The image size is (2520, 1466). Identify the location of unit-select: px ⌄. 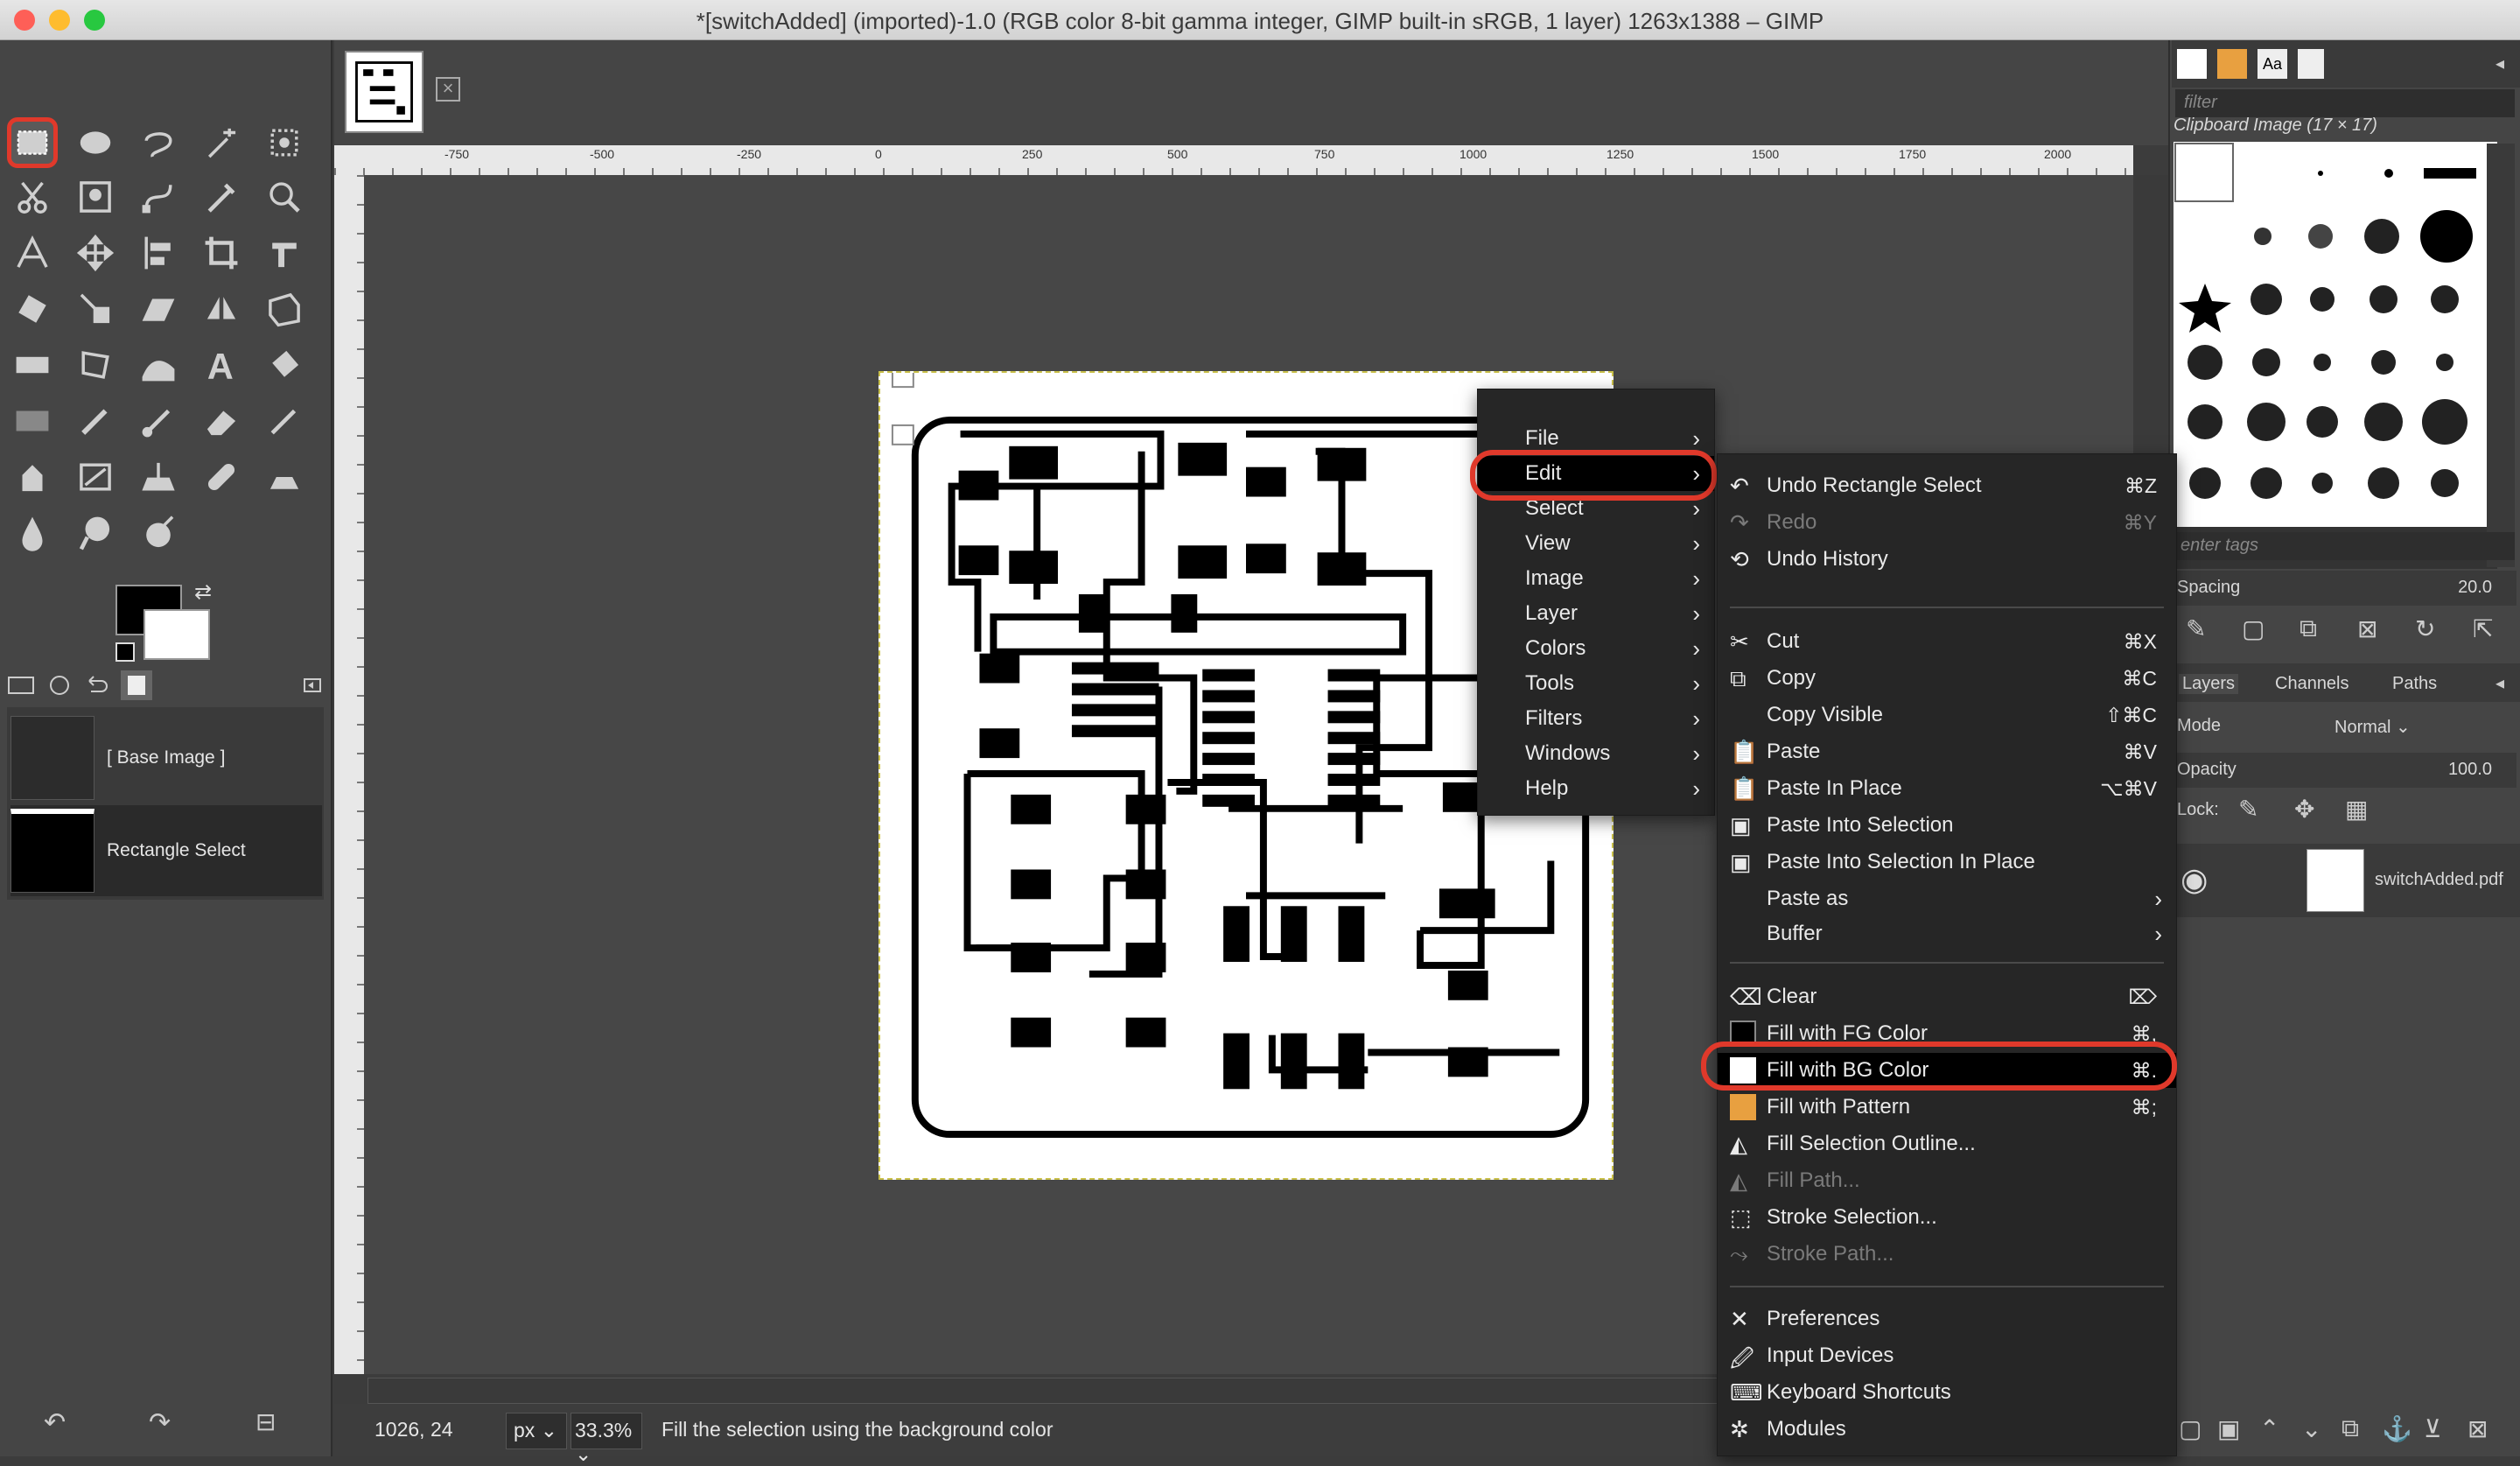
(536, 1431).